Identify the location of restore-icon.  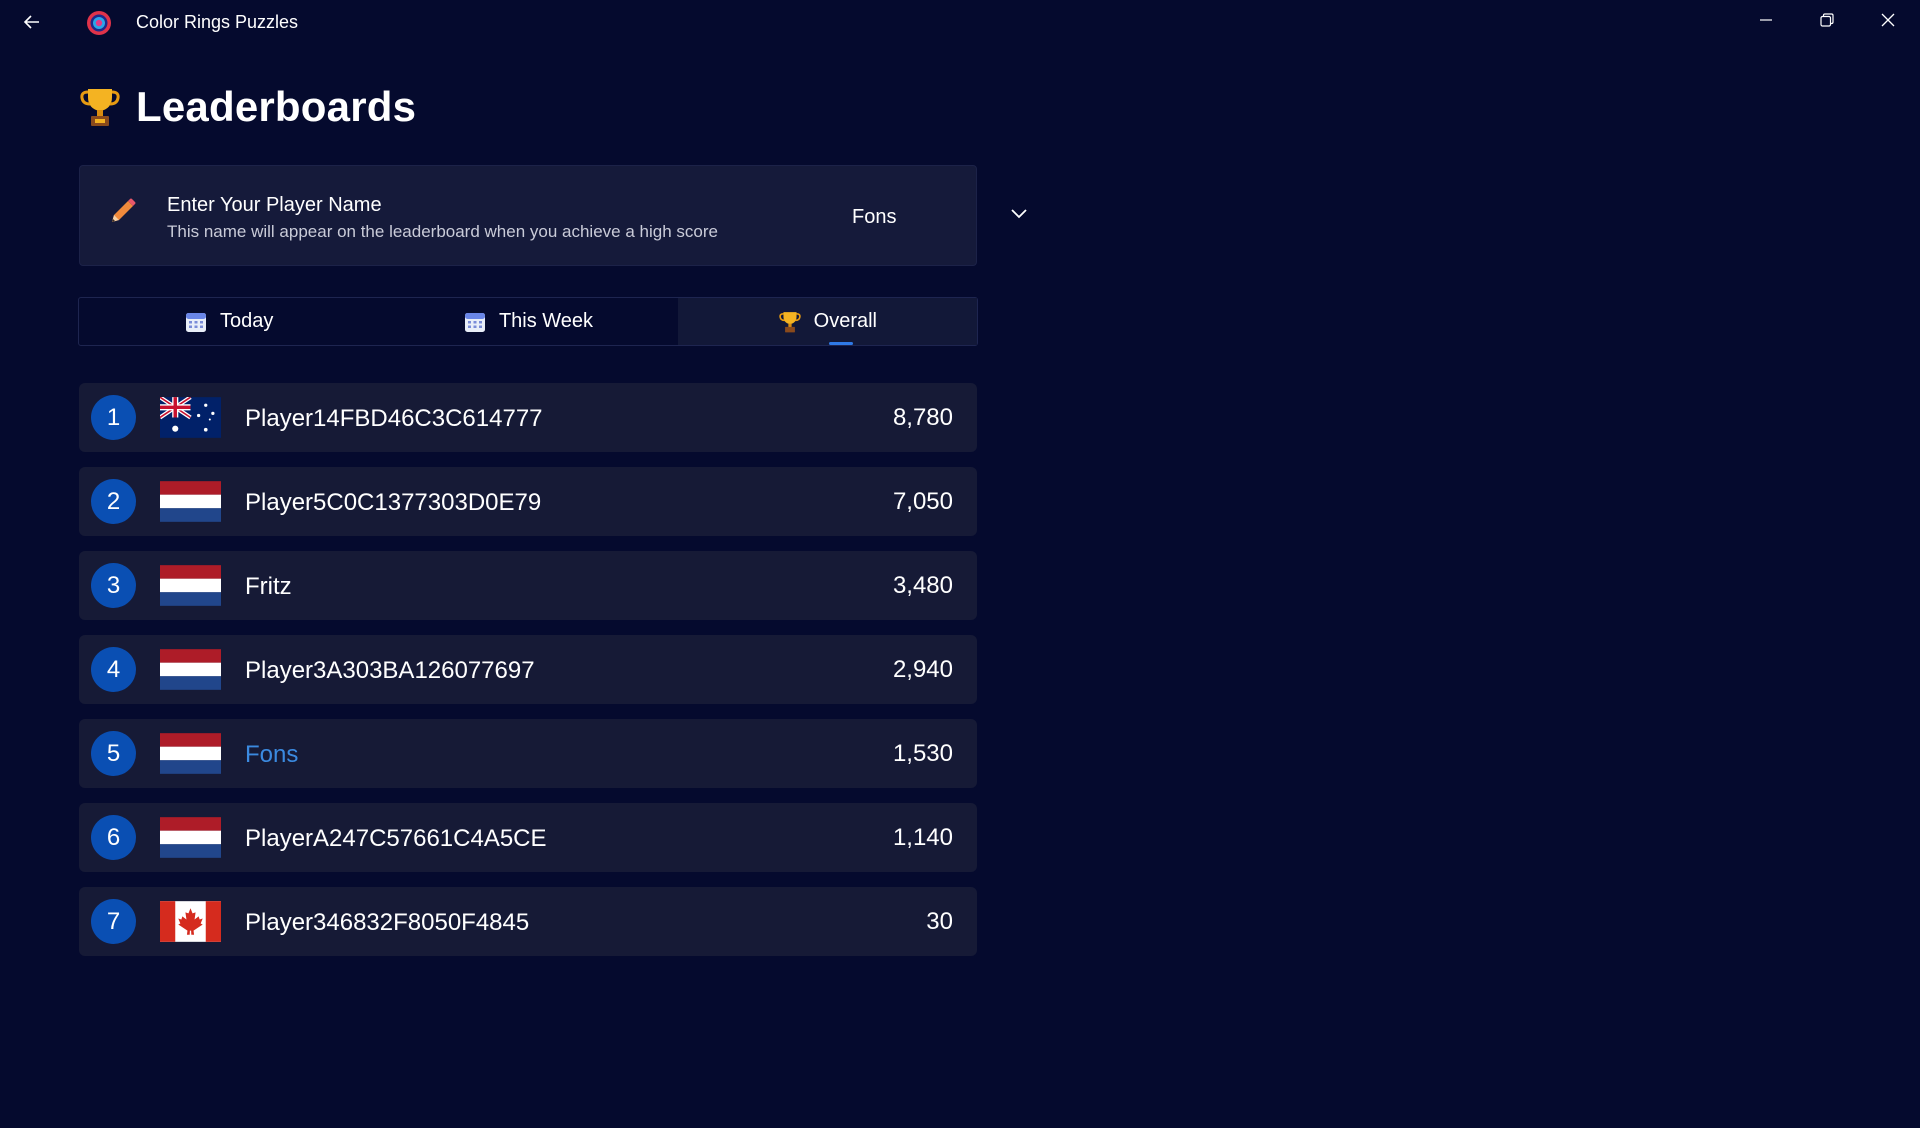
(1827, 20).